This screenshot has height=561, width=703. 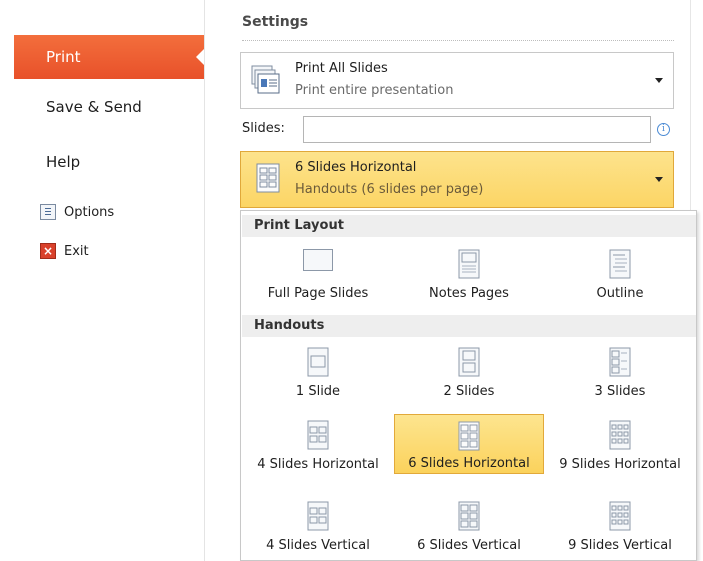 I want to click on layout-full-page-slides: Full Page Slides, so click(x=318, y=273).